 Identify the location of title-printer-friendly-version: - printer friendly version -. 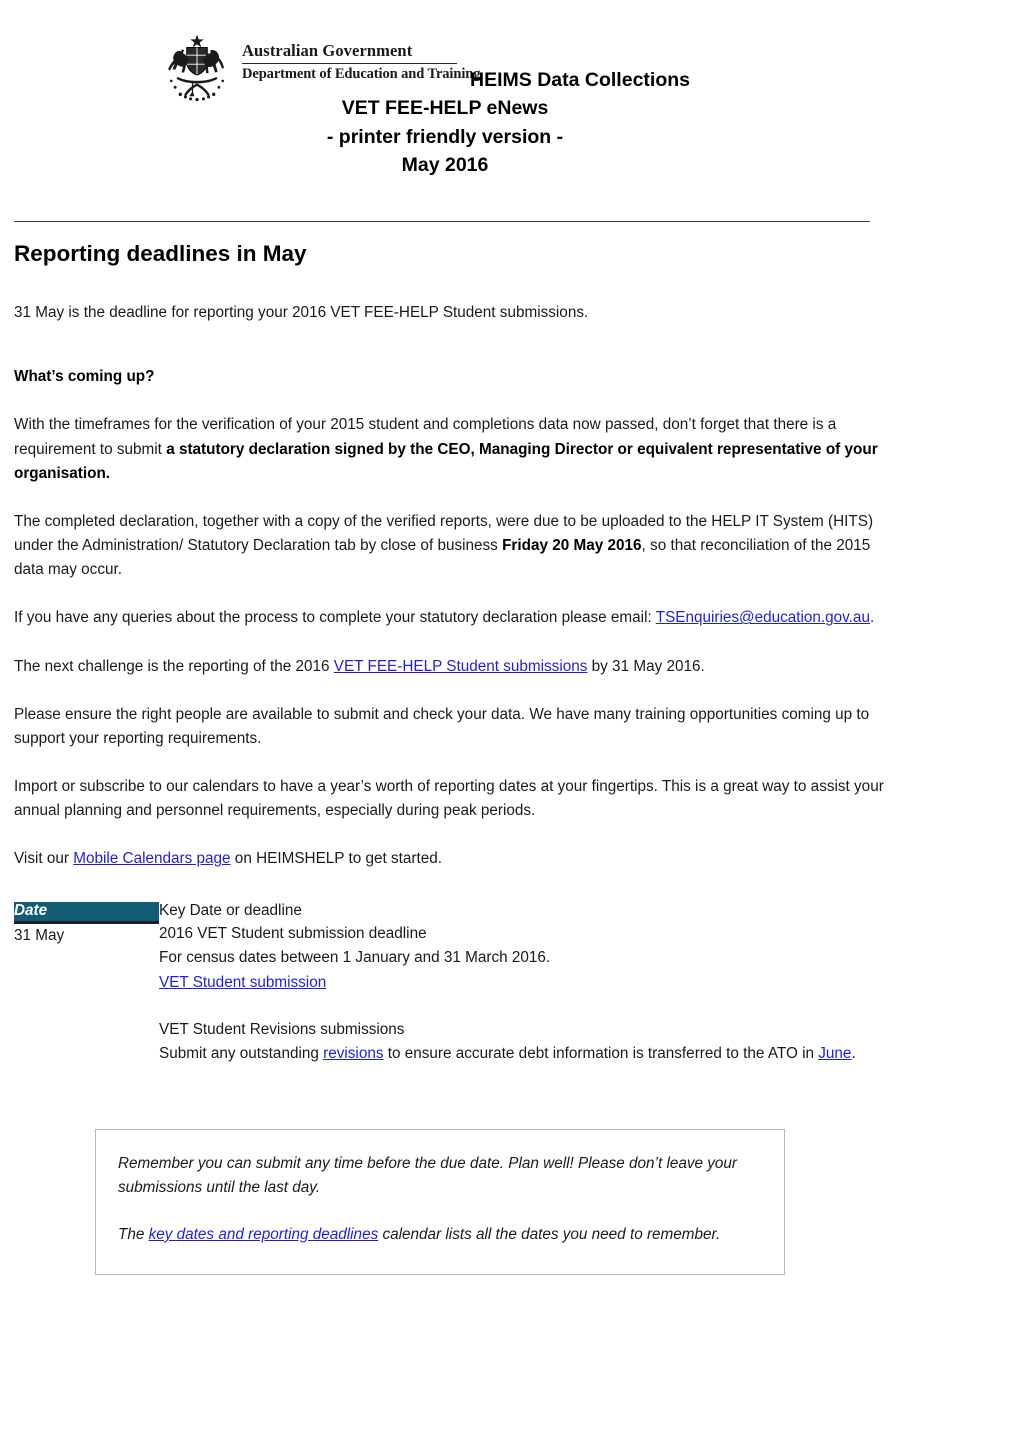
(445, 136).